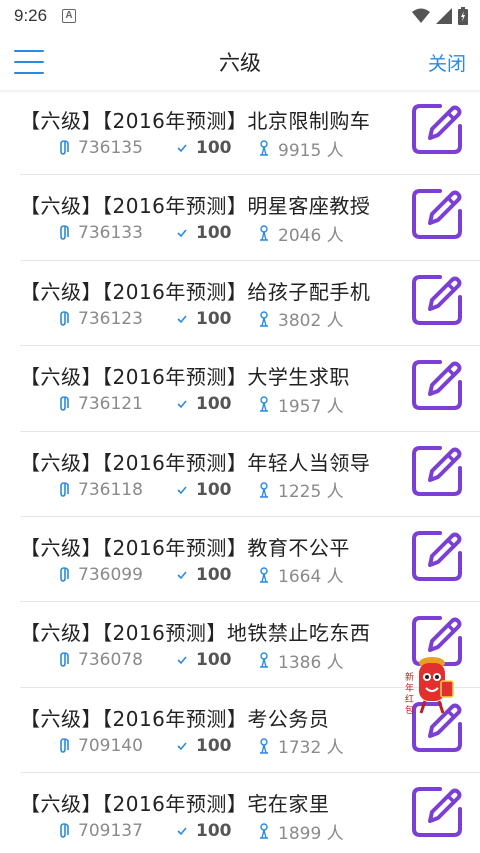 The image size is (480, 853). Describe the element at coordinates (195, 206) in the screenshot. I see `item-title: 【六级】【2016年预测】明星客座教授` at that location.